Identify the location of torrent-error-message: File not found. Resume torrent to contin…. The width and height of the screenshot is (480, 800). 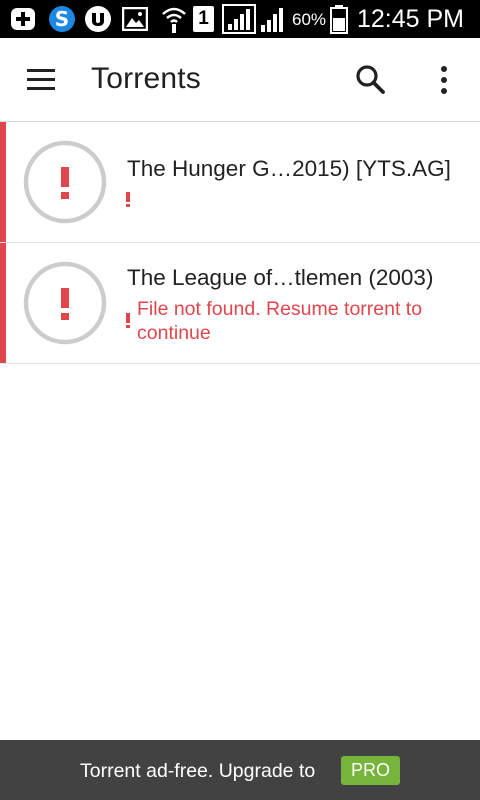
(280, 321).